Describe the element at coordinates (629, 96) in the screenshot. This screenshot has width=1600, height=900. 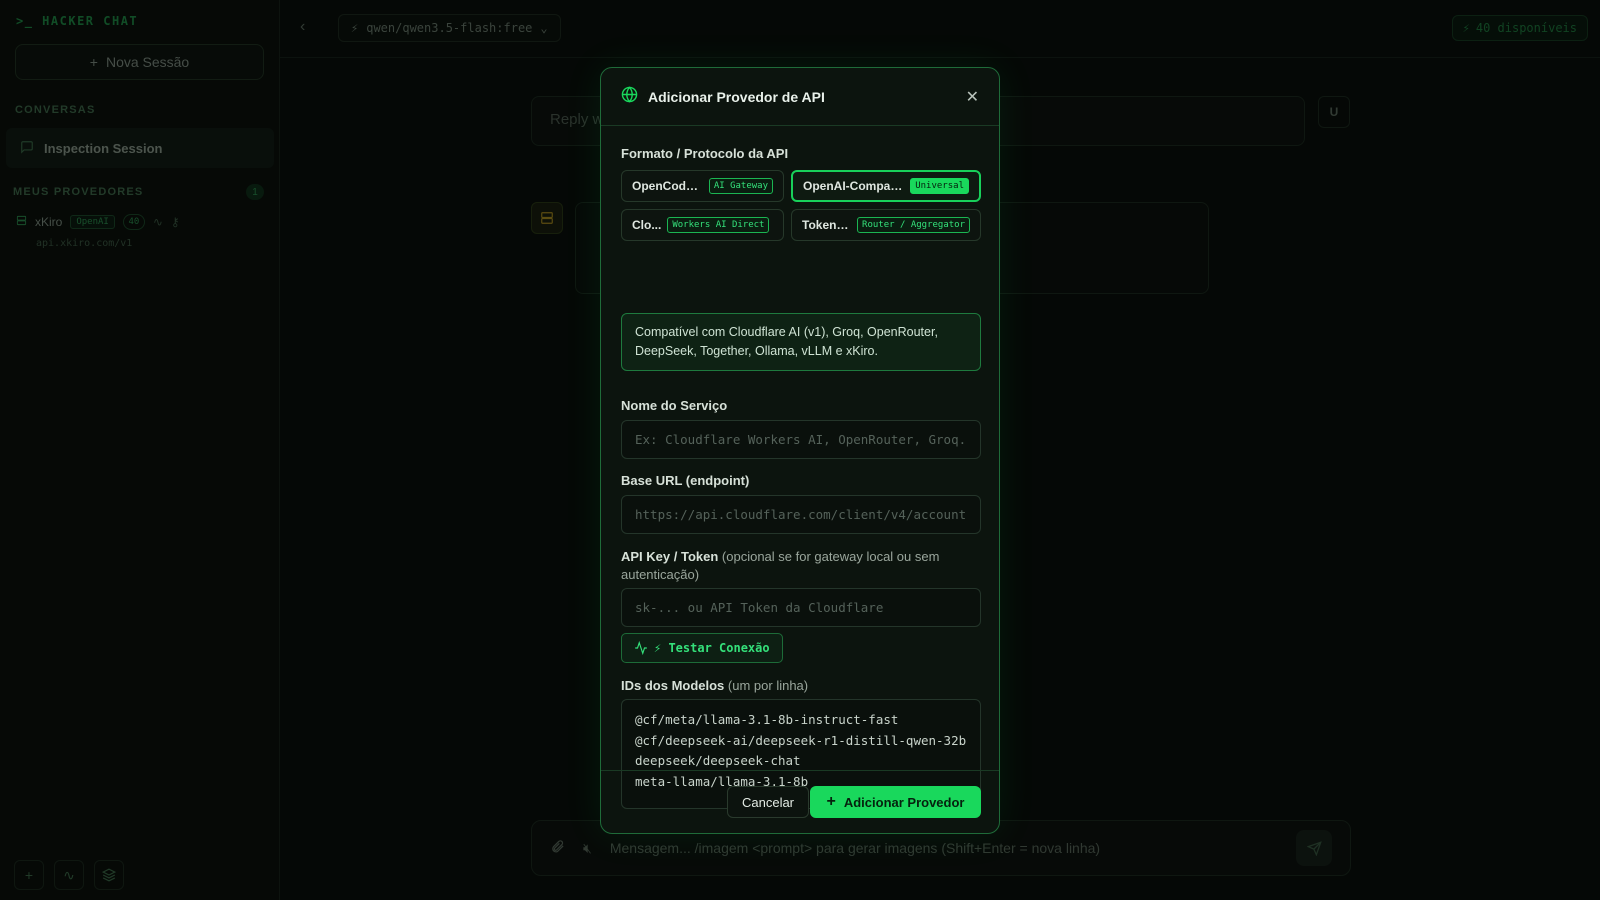
I see `globe-icon` at that location.